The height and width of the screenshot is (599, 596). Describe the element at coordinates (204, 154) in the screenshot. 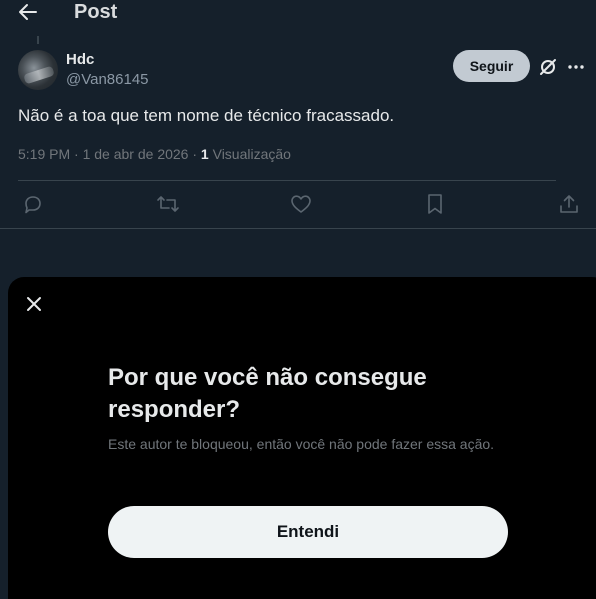

I see `views-count: 1` at that location.